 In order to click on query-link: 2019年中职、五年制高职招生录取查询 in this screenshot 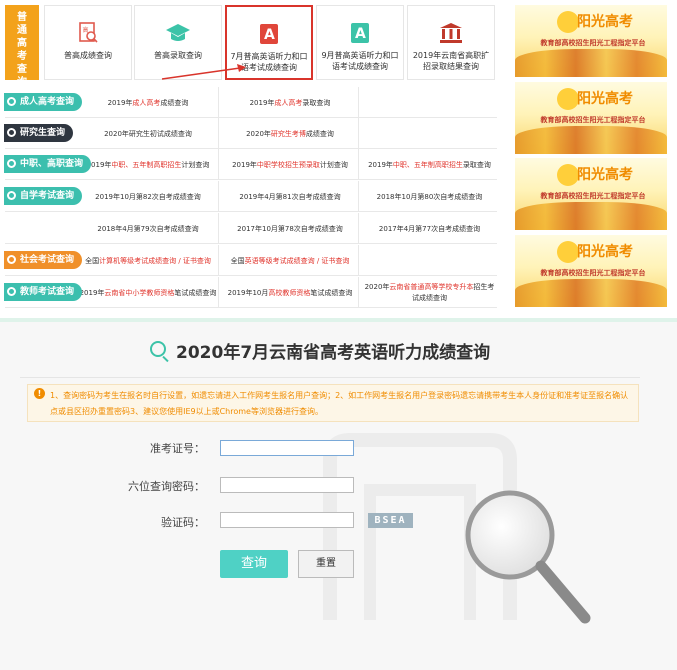, I will do `click(429, 165)`.